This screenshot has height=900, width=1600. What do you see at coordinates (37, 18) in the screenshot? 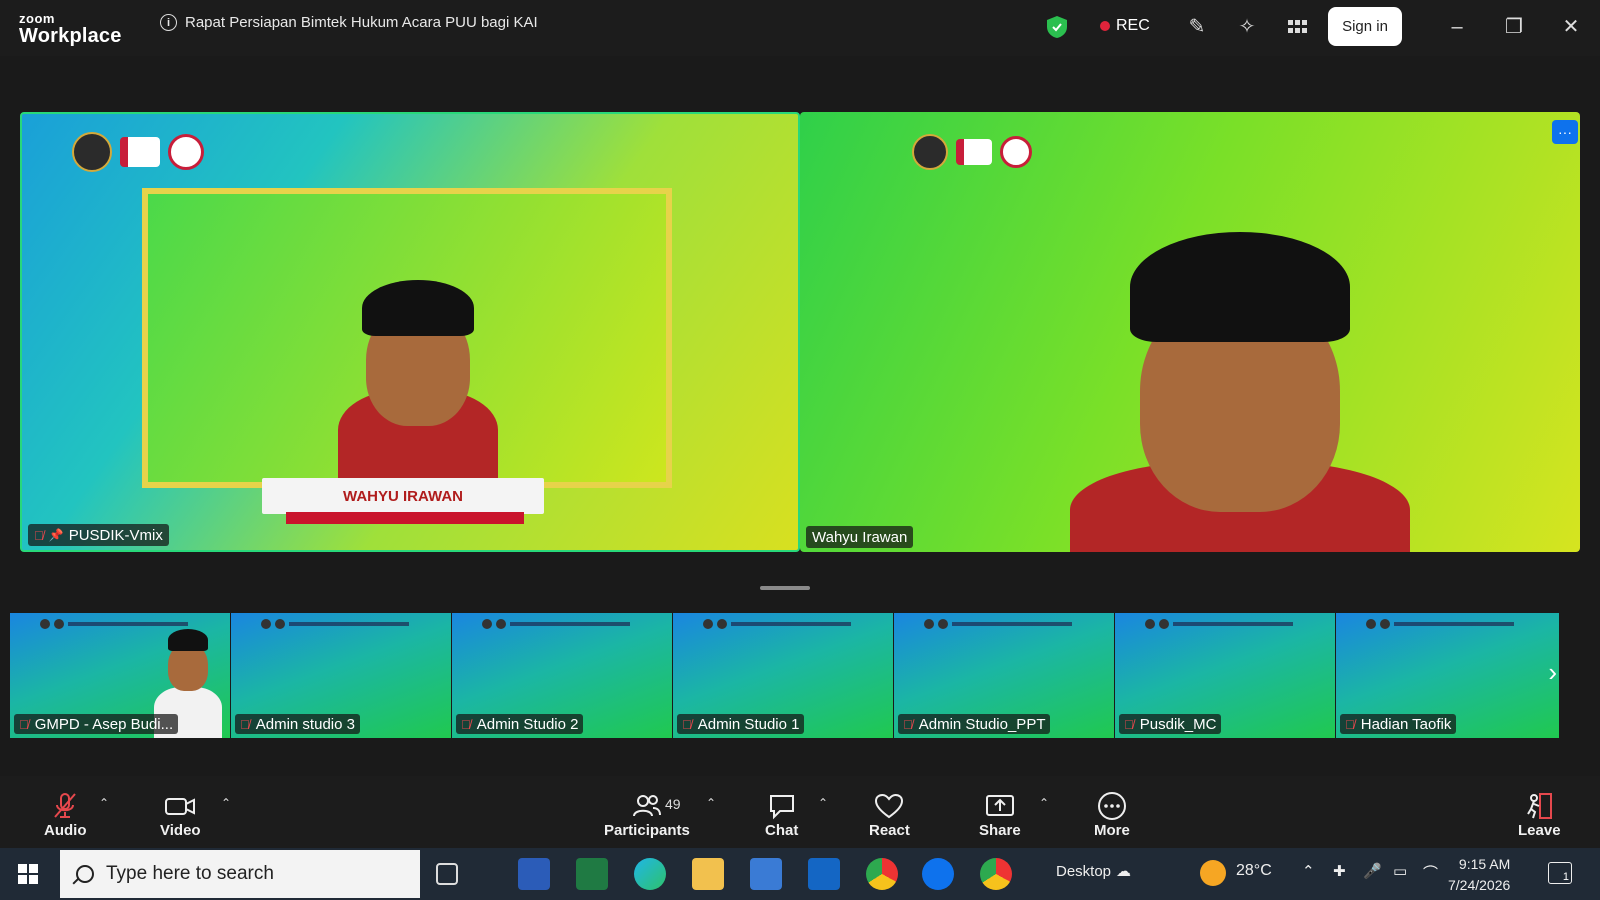
I see `brand-top: zoom` at bounding box center [37, 18].